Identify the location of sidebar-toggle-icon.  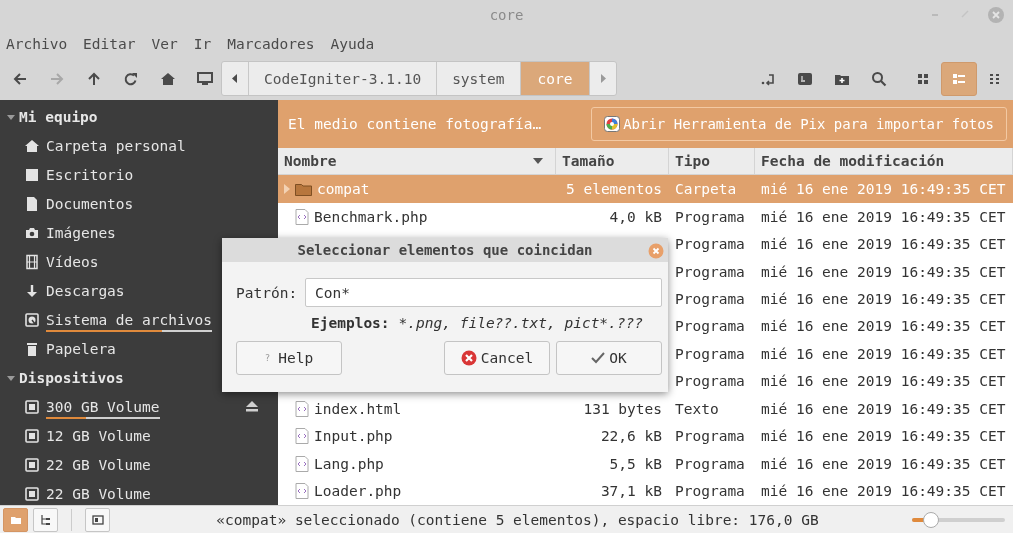
(97, 519).